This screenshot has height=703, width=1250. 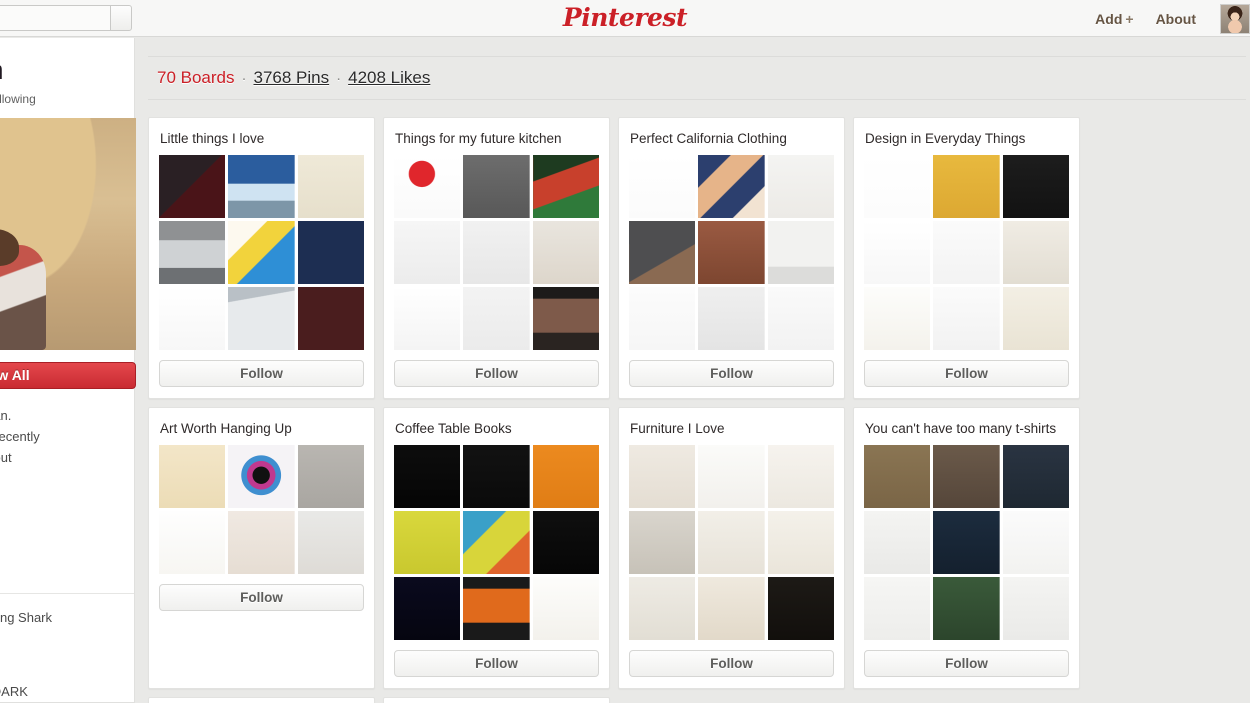 What do you see at coordinates (261, 700) in the screenshot?
I see `board-card: Gifts for Guy FriendsFollow` at bounding box center [261, 700].